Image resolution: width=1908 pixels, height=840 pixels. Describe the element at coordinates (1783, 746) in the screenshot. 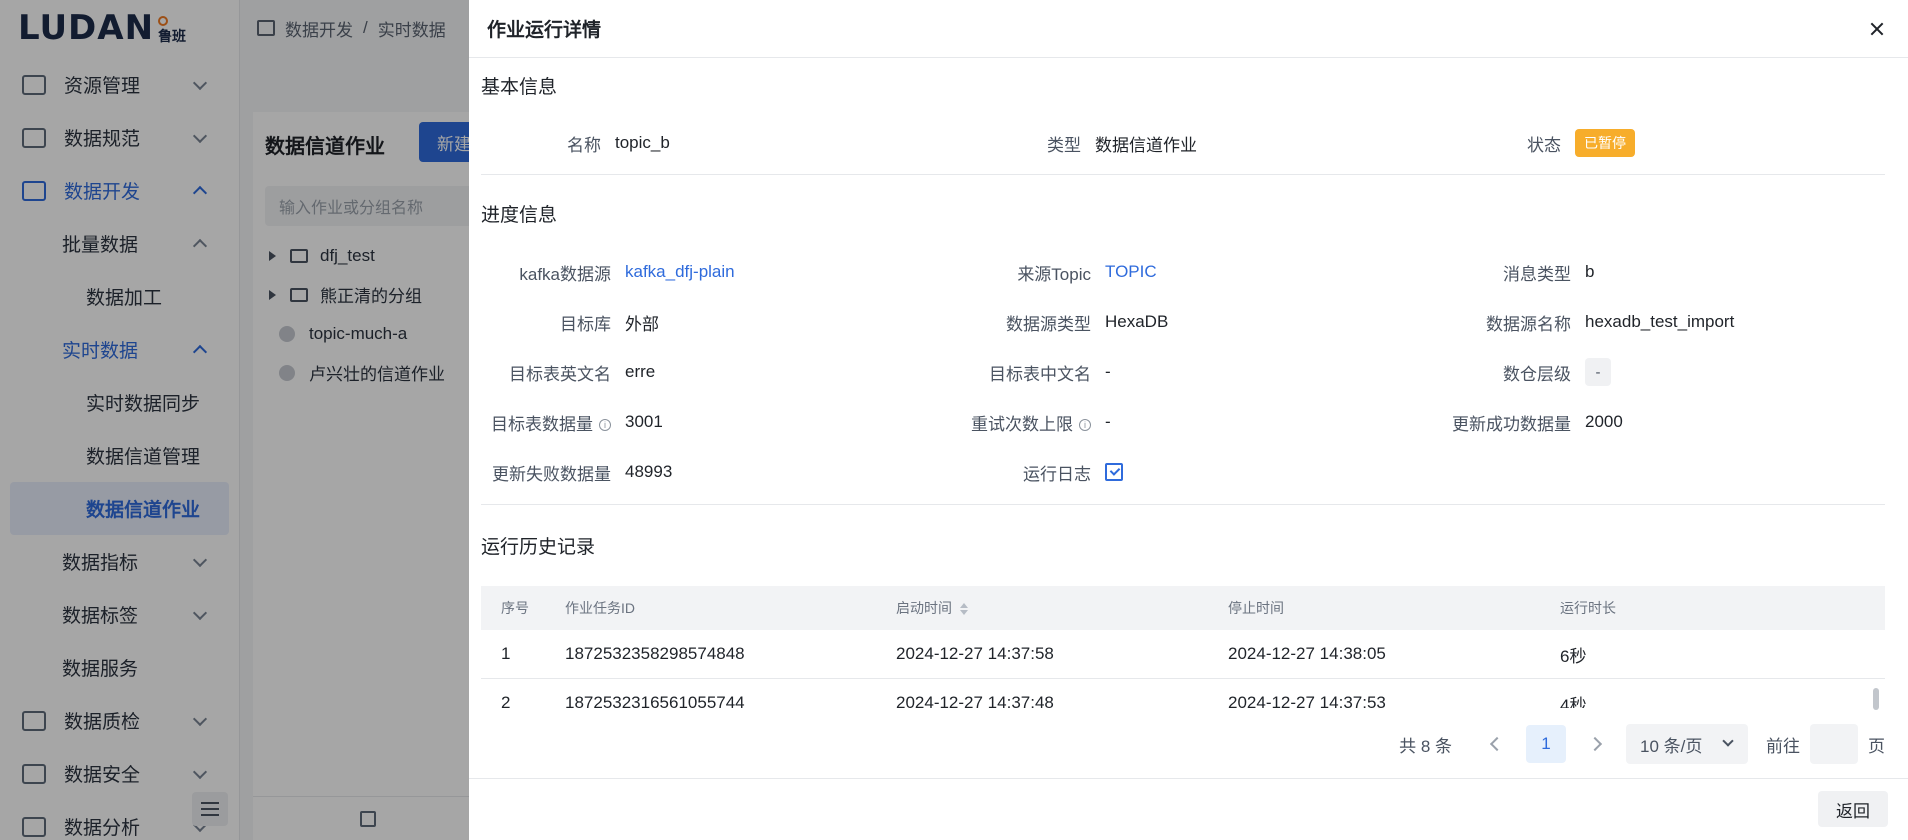

I see `goto-label: 前往` at that location.